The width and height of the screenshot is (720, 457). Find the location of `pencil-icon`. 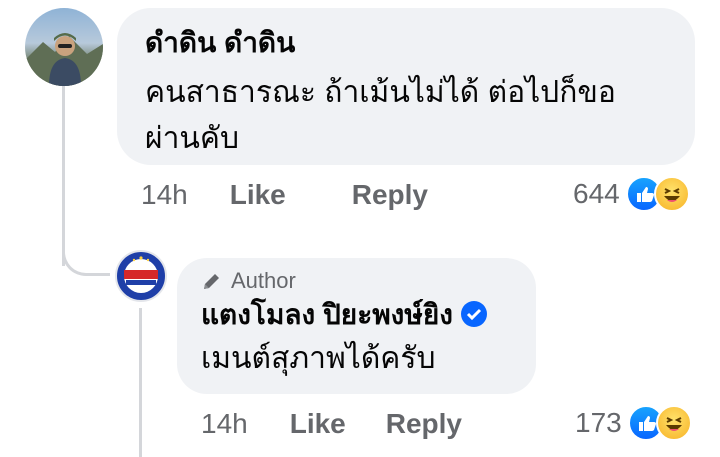

pencil-icon is located at coordinates (211, 281).